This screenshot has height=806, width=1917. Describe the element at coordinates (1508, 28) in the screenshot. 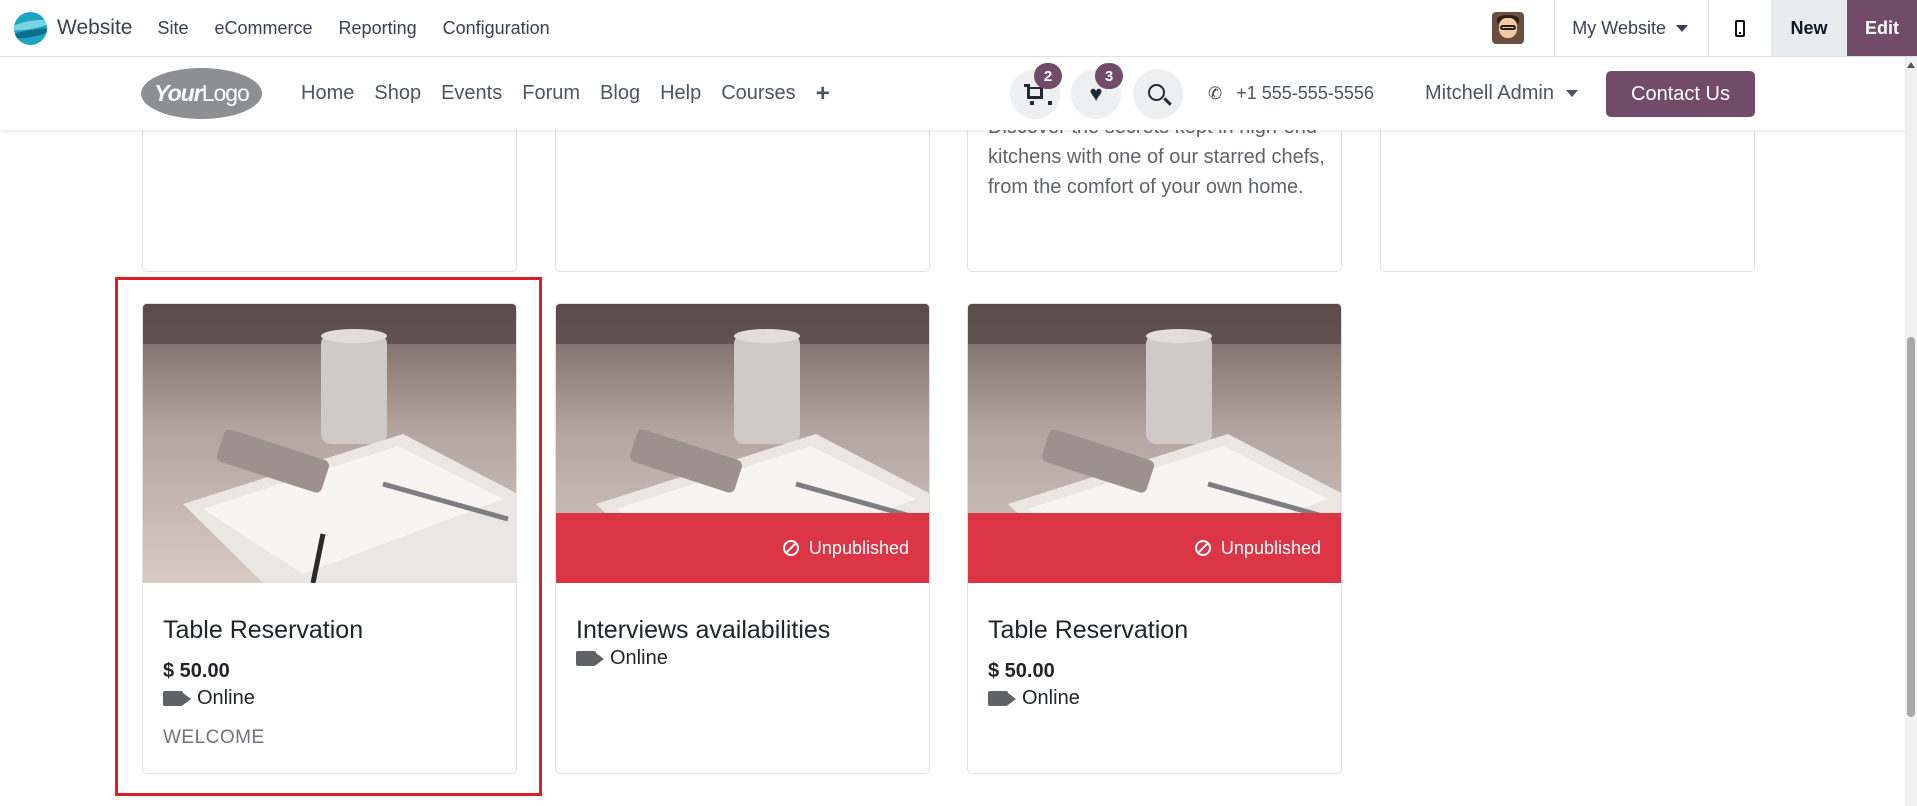

I see `avatar` at that location.